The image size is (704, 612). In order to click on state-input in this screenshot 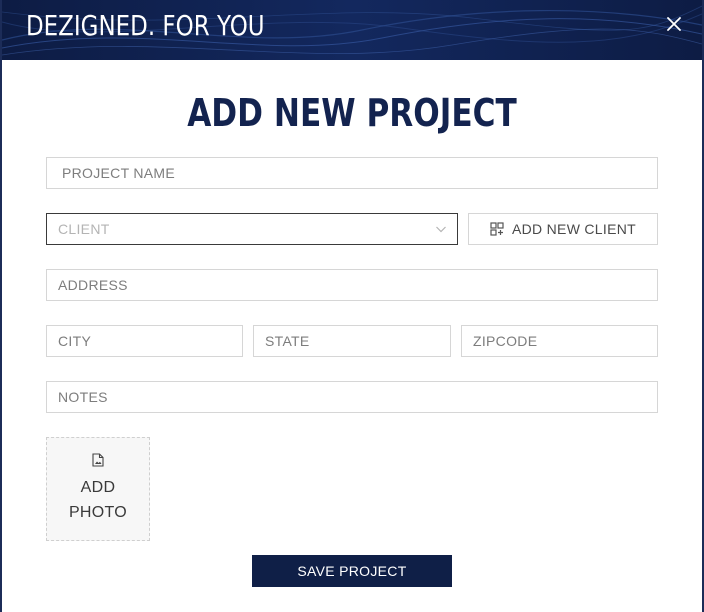, I will do `click(352, 341)`.